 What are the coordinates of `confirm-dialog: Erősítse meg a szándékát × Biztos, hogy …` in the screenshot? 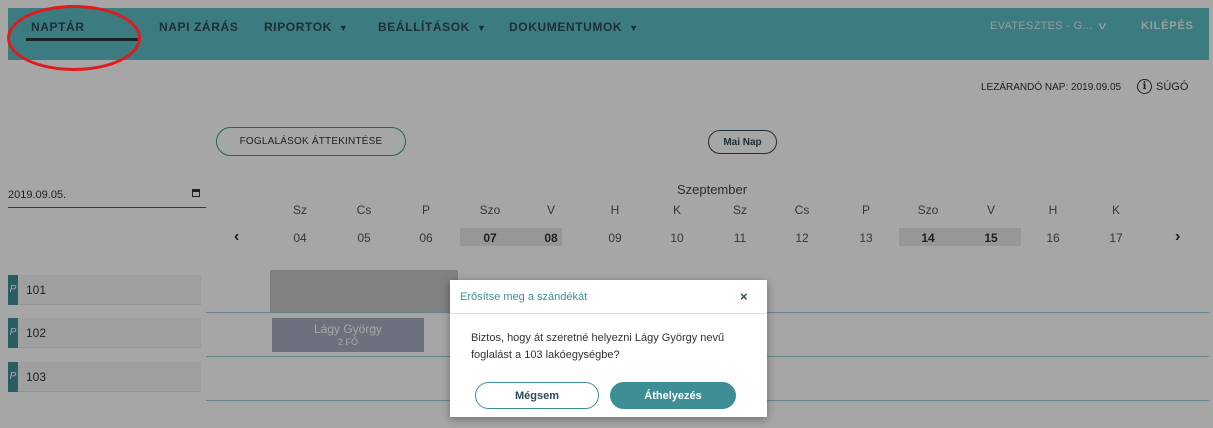 It's located at (608, 348).